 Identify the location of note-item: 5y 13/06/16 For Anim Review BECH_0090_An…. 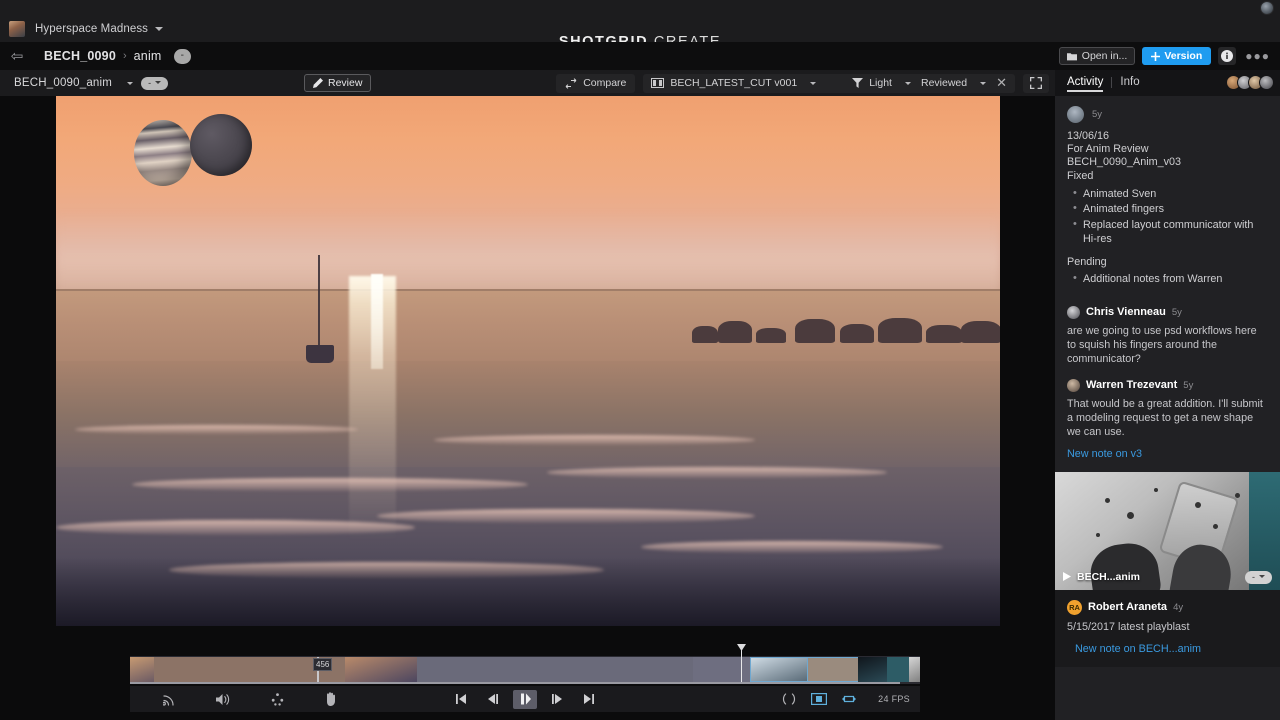
(1167, 194).